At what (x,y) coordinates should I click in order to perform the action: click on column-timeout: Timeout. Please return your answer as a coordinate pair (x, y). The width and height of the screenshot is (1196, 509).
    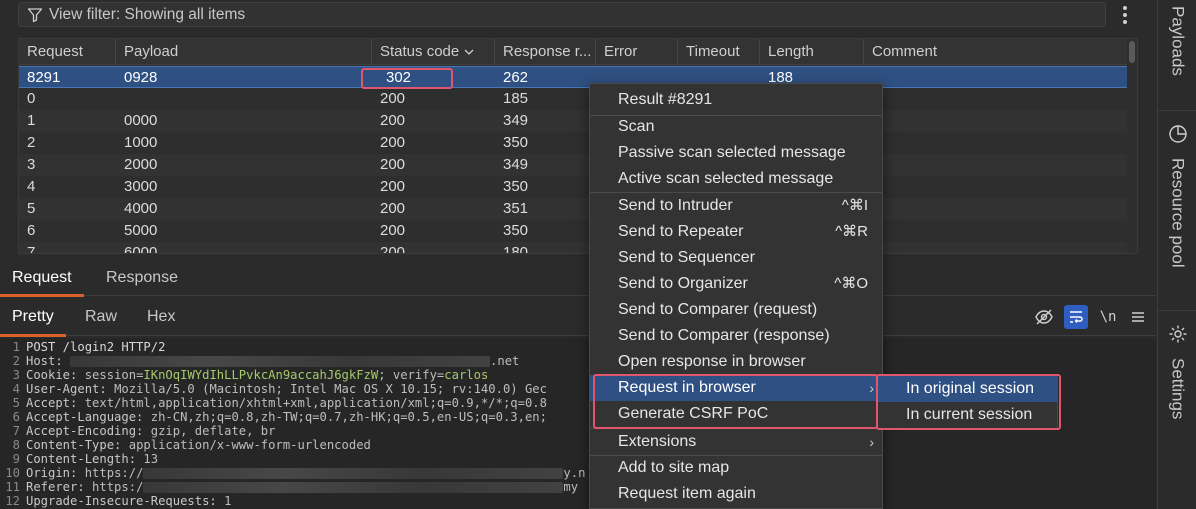
    Looking at the image, I should click on (719, 52).